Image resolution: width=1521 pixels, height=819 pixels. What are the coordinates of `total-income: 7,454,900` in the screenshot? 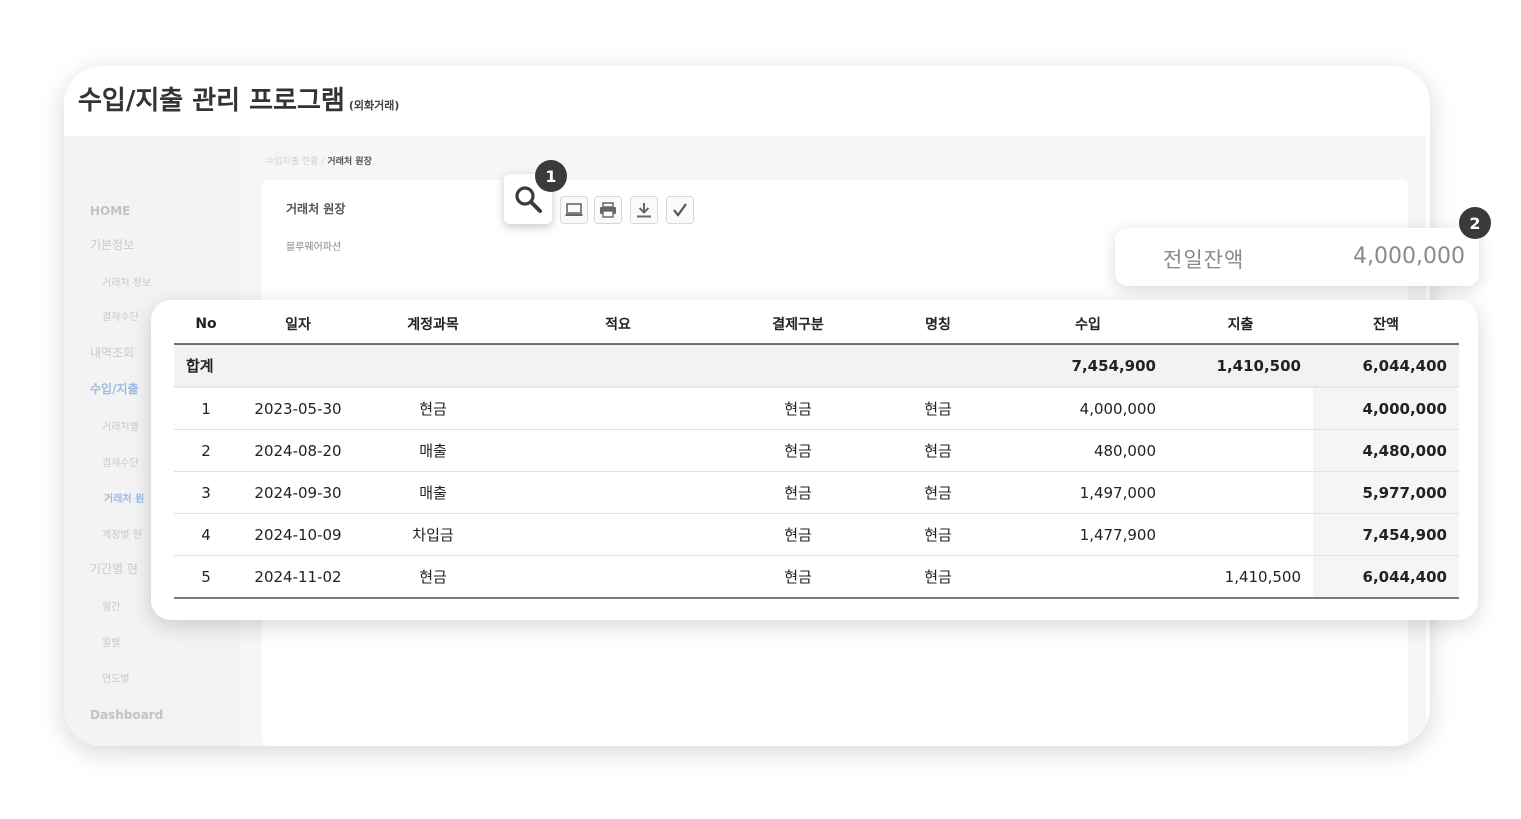 It's located at (1088, 366).